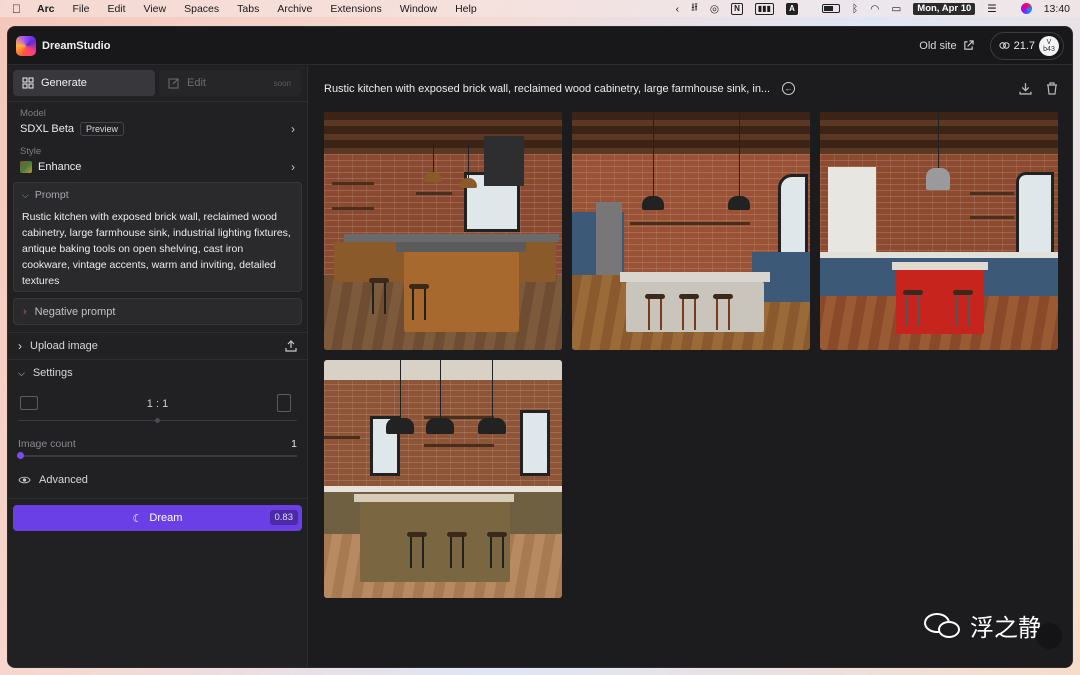  What do you see at coordinates (284, 403) in the screenshot?
I see `portrait-icon` at bounding box center [284, 403].